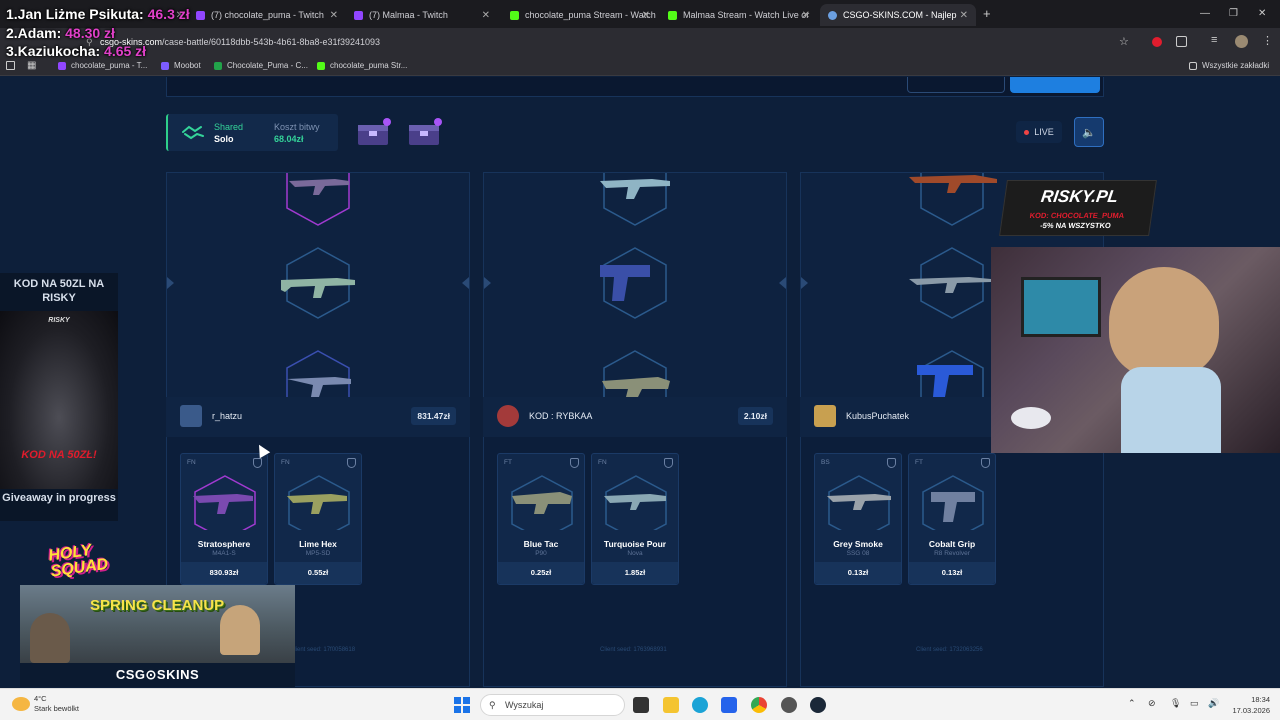 The width and height of the screenshot is (1280, 720). I want to click on file-explorer-icon, so click(671, 705).